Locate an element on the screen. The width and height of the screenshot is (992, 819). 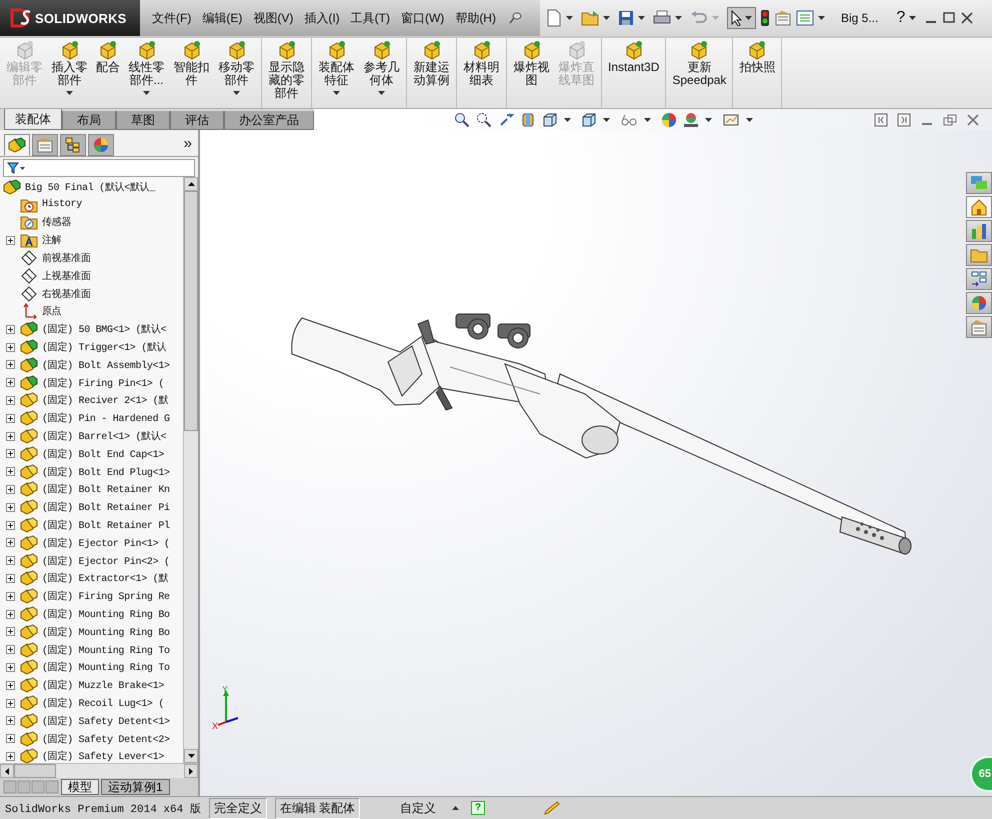
printer-icon is located at coordinates (662, 18).